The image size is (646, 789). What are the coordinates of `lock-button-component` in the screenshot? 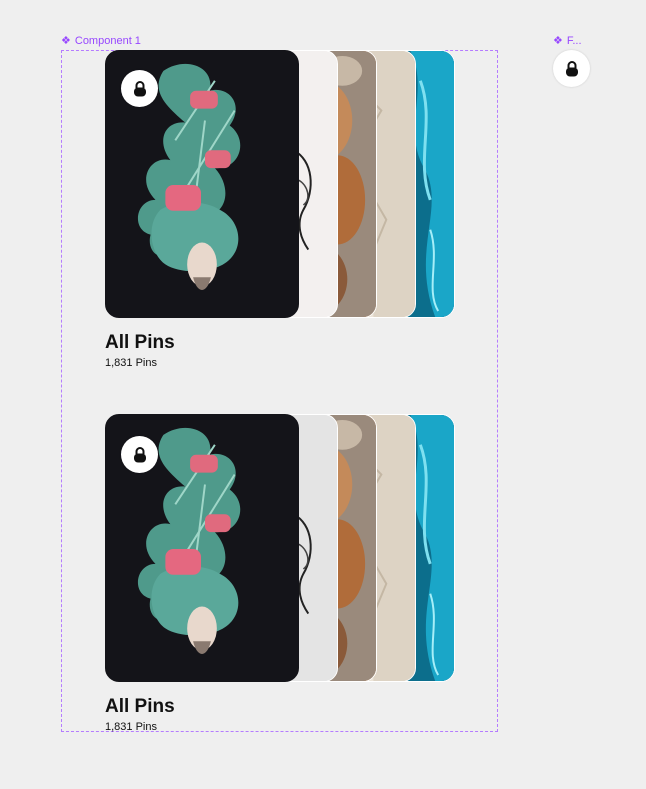 It's located at (571, 68).